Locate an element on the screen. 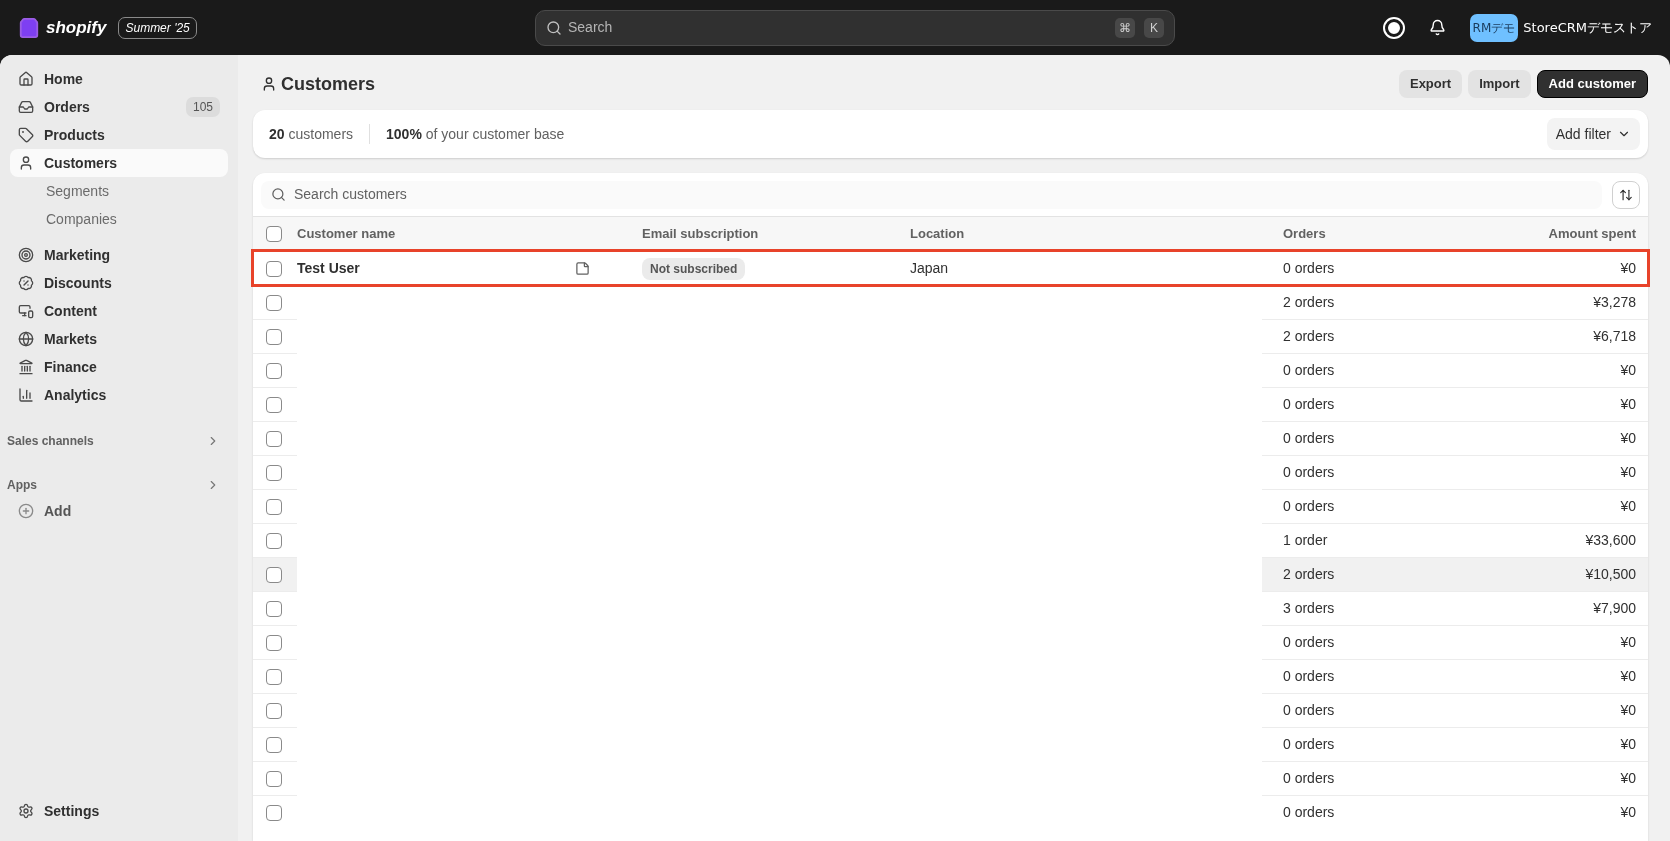 The height and width of the screenshot is (841, 1670). secondary-button: Export is located at coordinates (1430, 84).